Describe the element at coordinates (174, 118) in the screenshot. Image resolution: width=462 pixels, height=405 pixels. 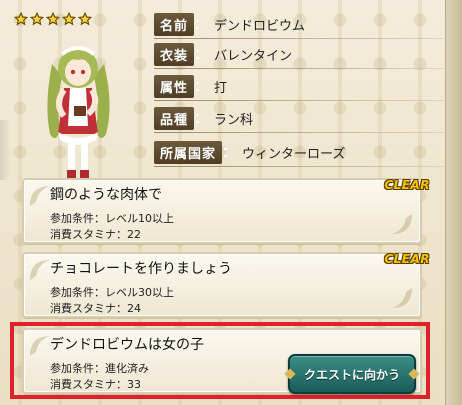
I see `breed-label: 品種` at that location.